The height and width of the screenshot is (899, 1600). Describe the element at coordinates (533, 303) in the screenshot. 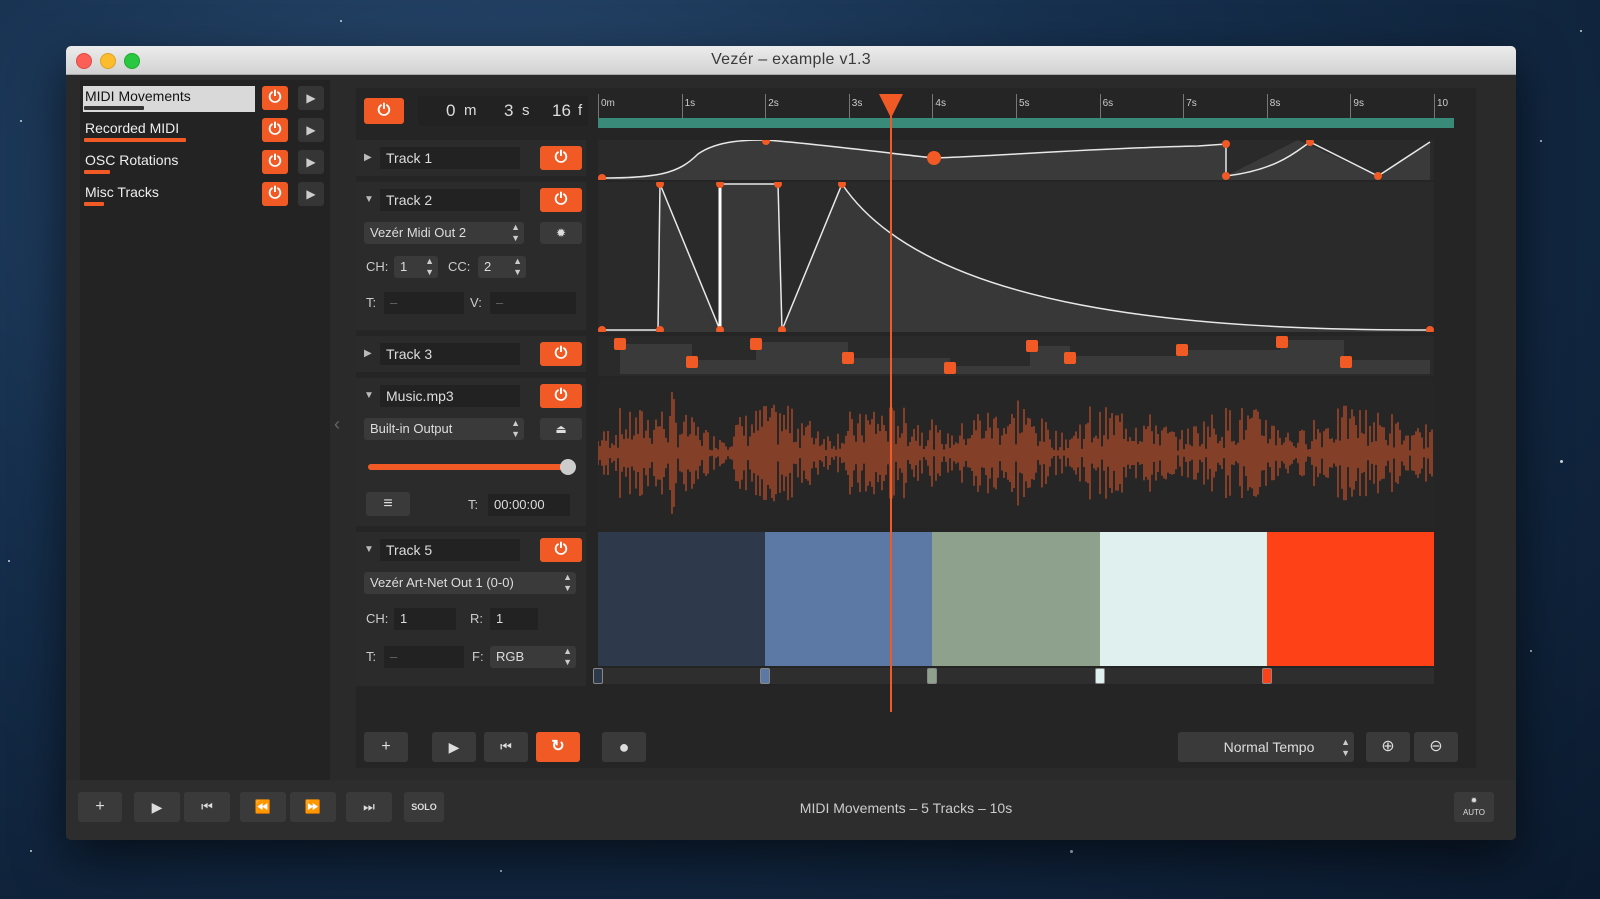

I see `v-field: –` at that location.